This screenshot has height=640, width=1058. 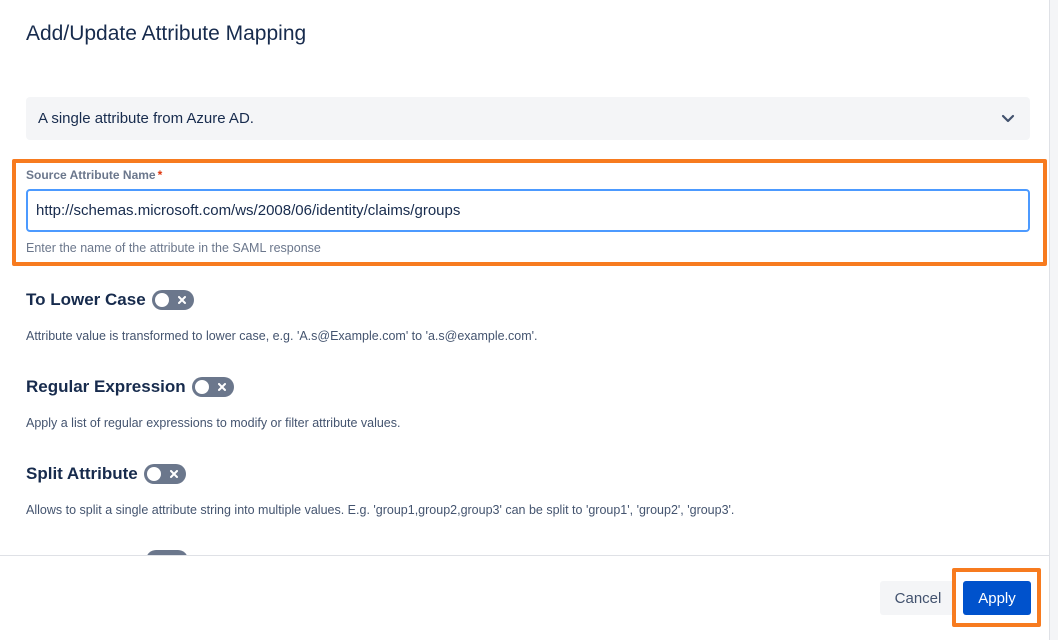 I want to click on split-attribute-toggle, so click(x=164, y=474).